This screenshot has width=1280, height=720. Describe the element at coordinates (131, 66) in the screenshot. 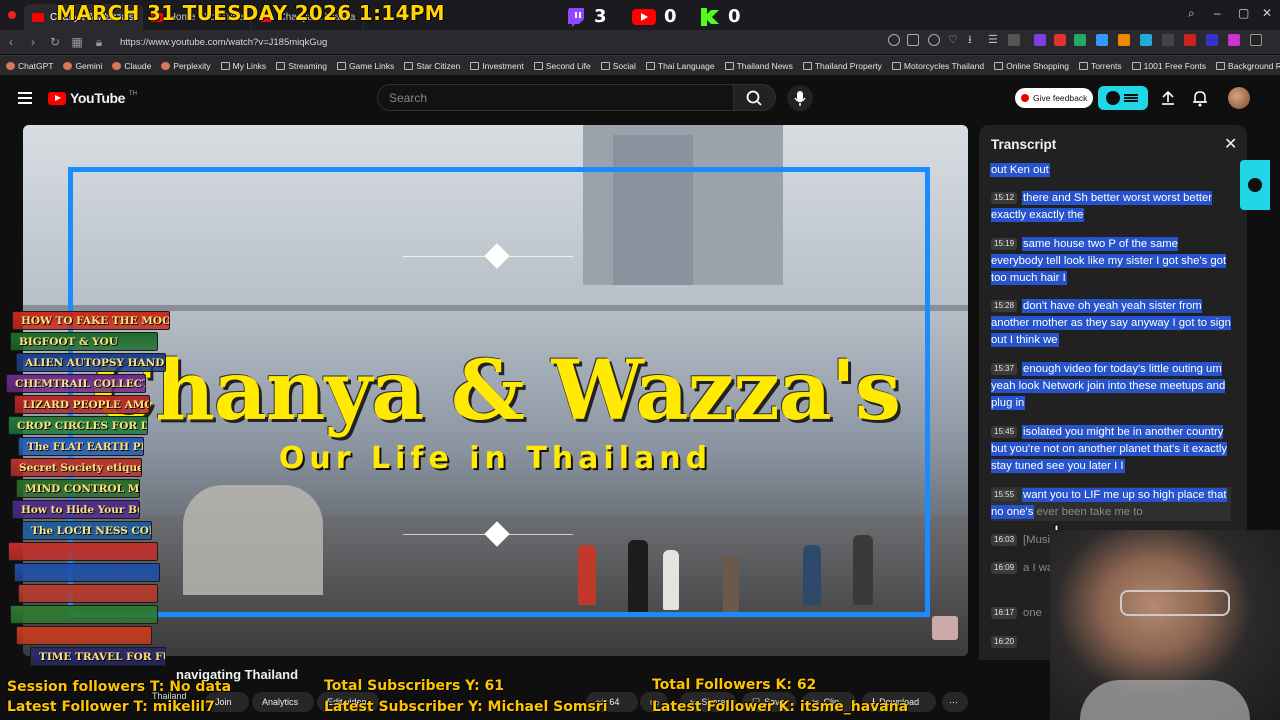

I see `bookmark-item: Claude` at that location.